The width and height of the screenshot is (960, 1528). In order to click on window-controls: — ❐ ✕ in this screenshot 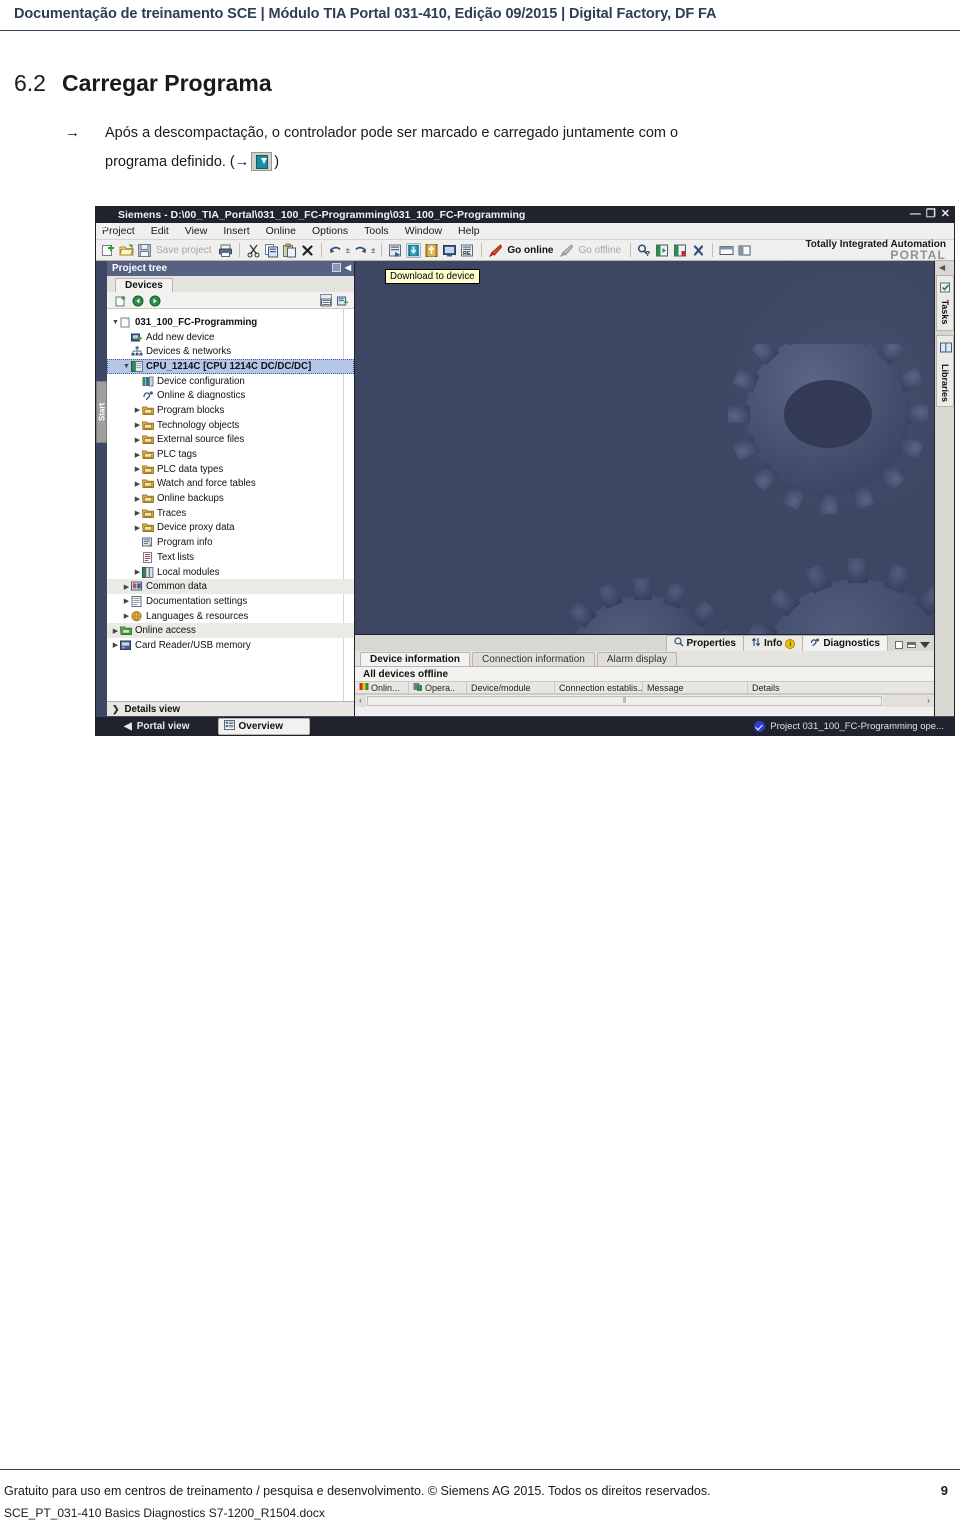, I will do `click(930, 214)`.